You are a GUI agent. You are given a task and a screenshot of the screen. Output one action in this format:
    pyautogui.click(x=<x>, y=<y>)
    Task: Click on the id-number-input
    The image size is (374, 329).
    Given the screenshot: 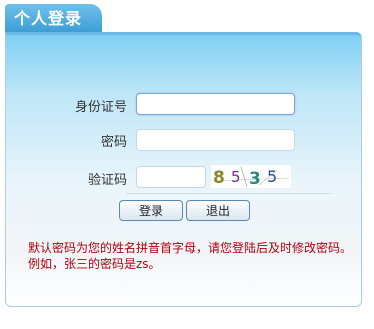 What is the action you would take?
    pyautogui.click(x=215, y=104)
    